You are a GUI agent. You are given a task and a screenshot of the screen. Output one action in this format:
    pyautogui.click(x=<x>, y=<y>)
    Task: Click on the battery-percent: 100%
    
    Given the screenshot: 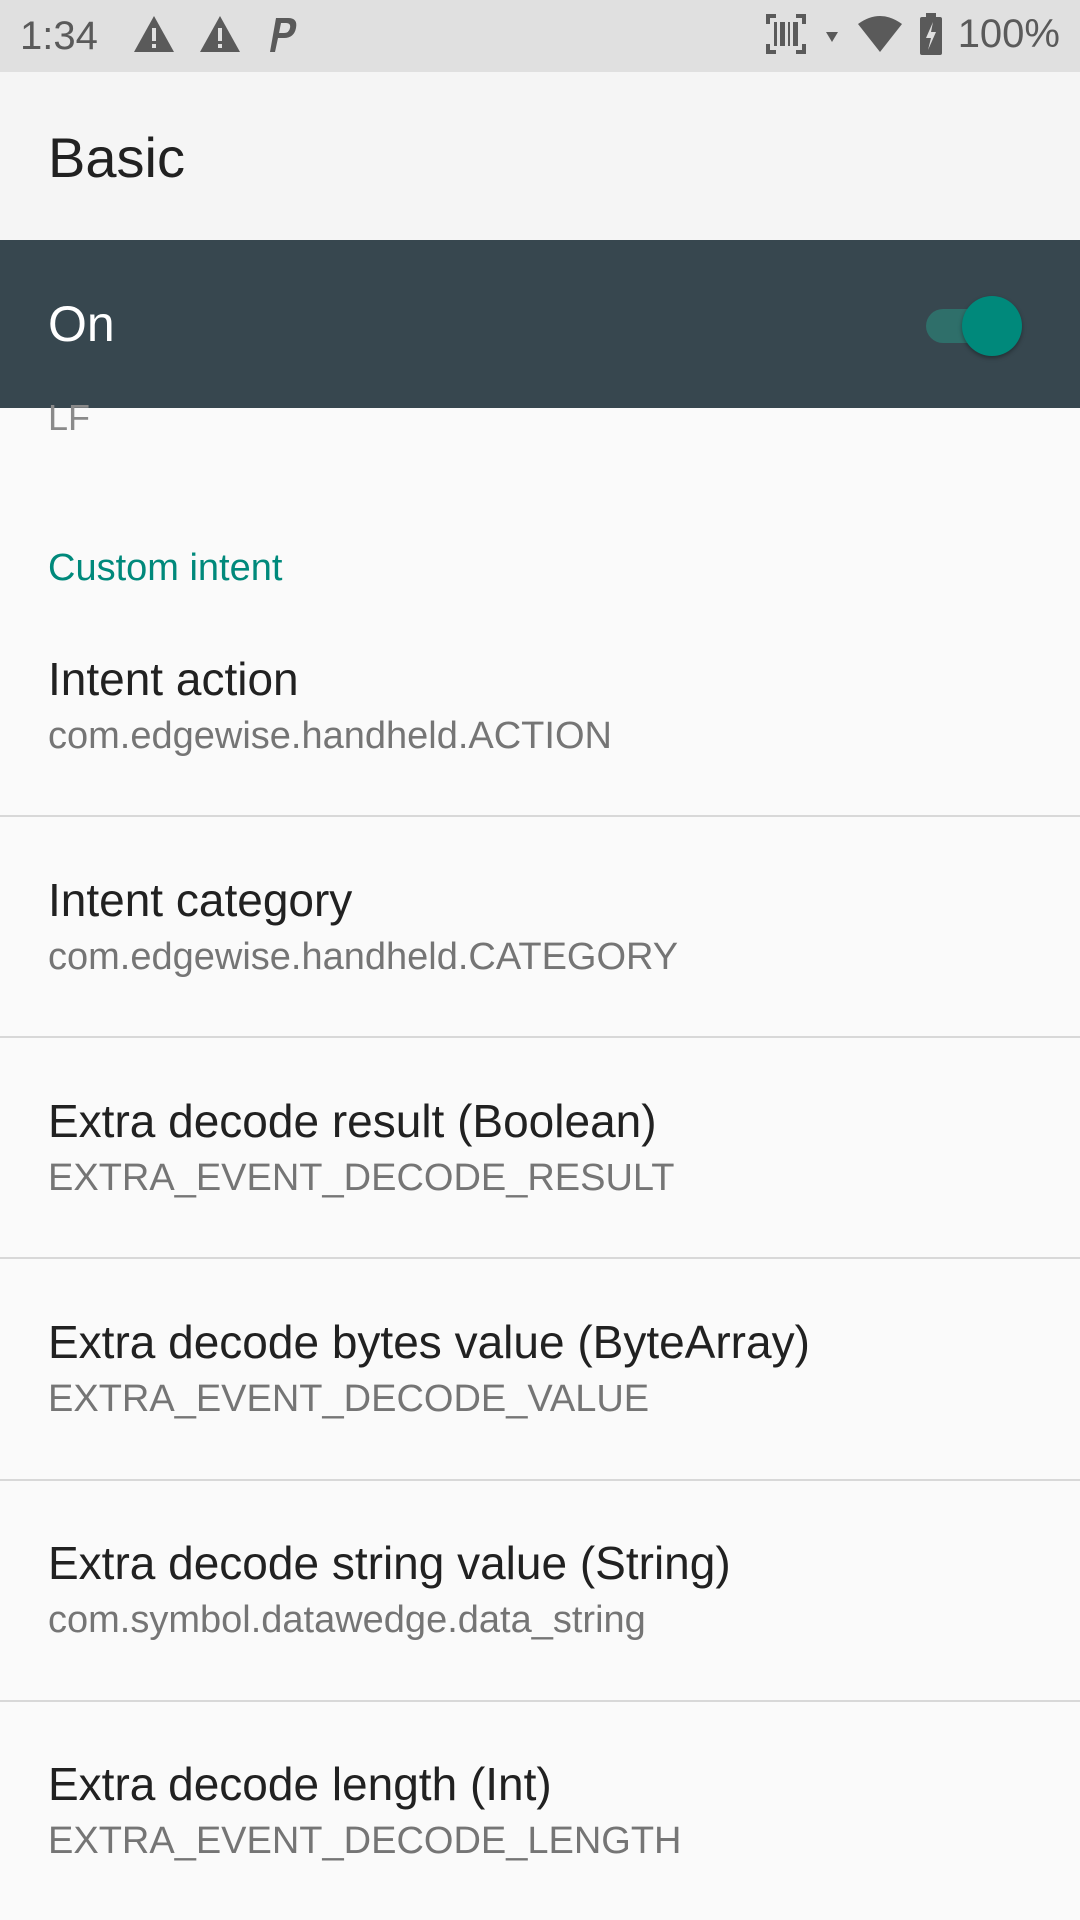 What is the action you would take?
    pyautogui.click(x=1008, y=34)
    